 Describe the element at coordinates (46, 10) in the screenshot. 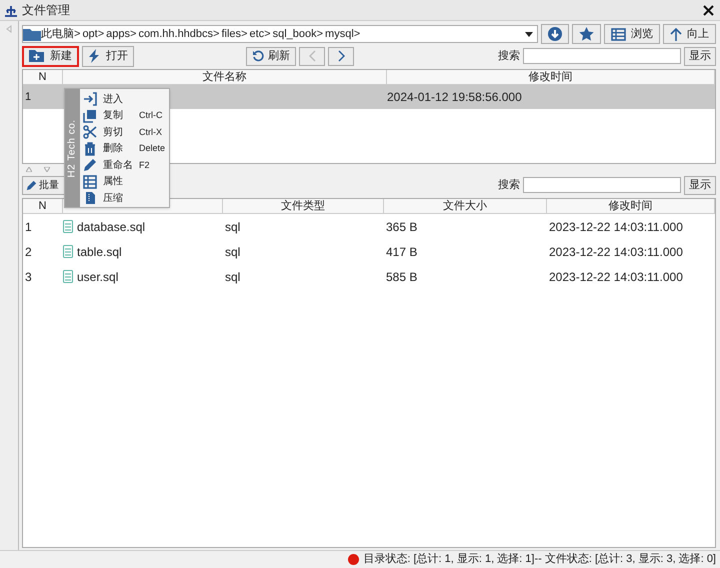

I see `window-title: 文件管理` at that location.